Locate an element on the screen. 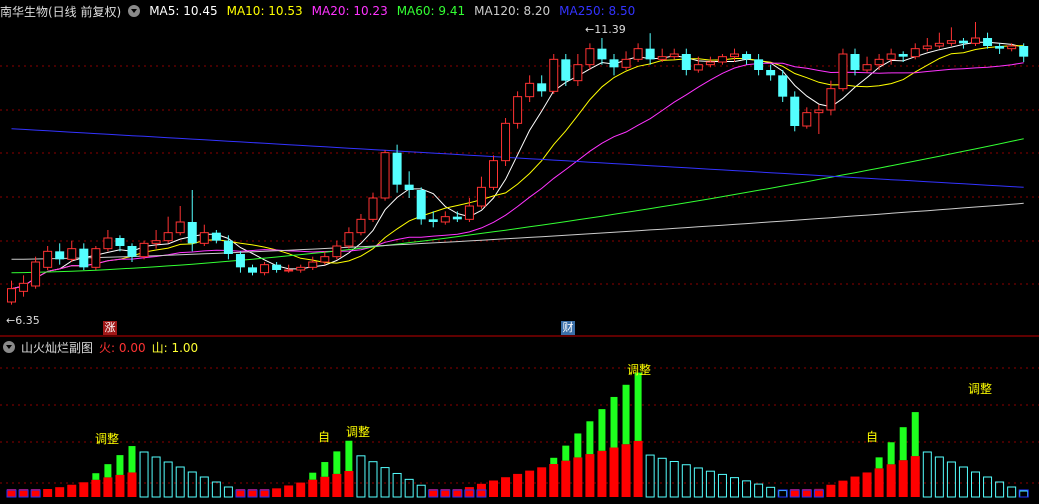 The image size is (1039, 504). ma250-label: MA250: 8.50 is located at coordinates (597, 11).